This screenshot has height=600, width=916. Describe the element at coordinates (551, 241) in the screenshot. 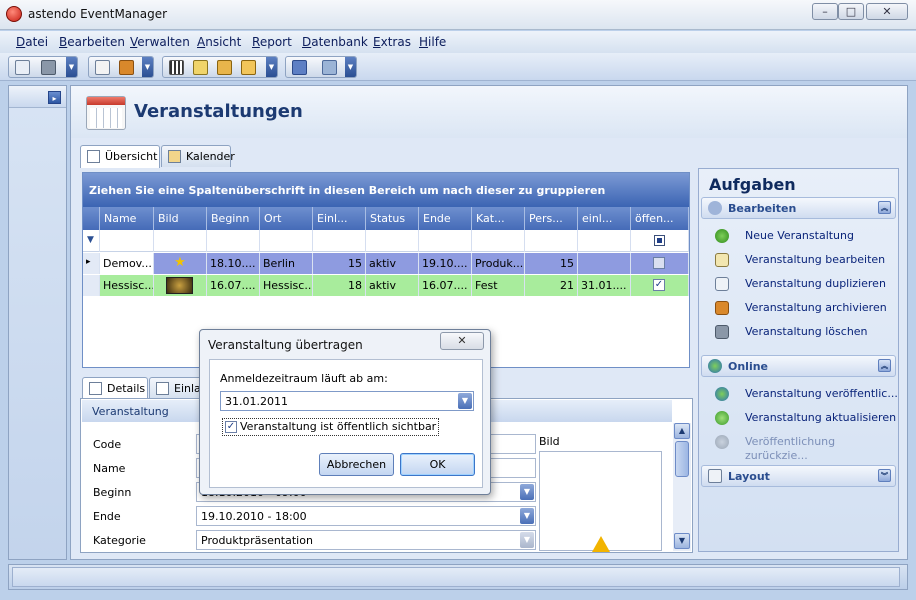

I see `filter-personen` at that location.